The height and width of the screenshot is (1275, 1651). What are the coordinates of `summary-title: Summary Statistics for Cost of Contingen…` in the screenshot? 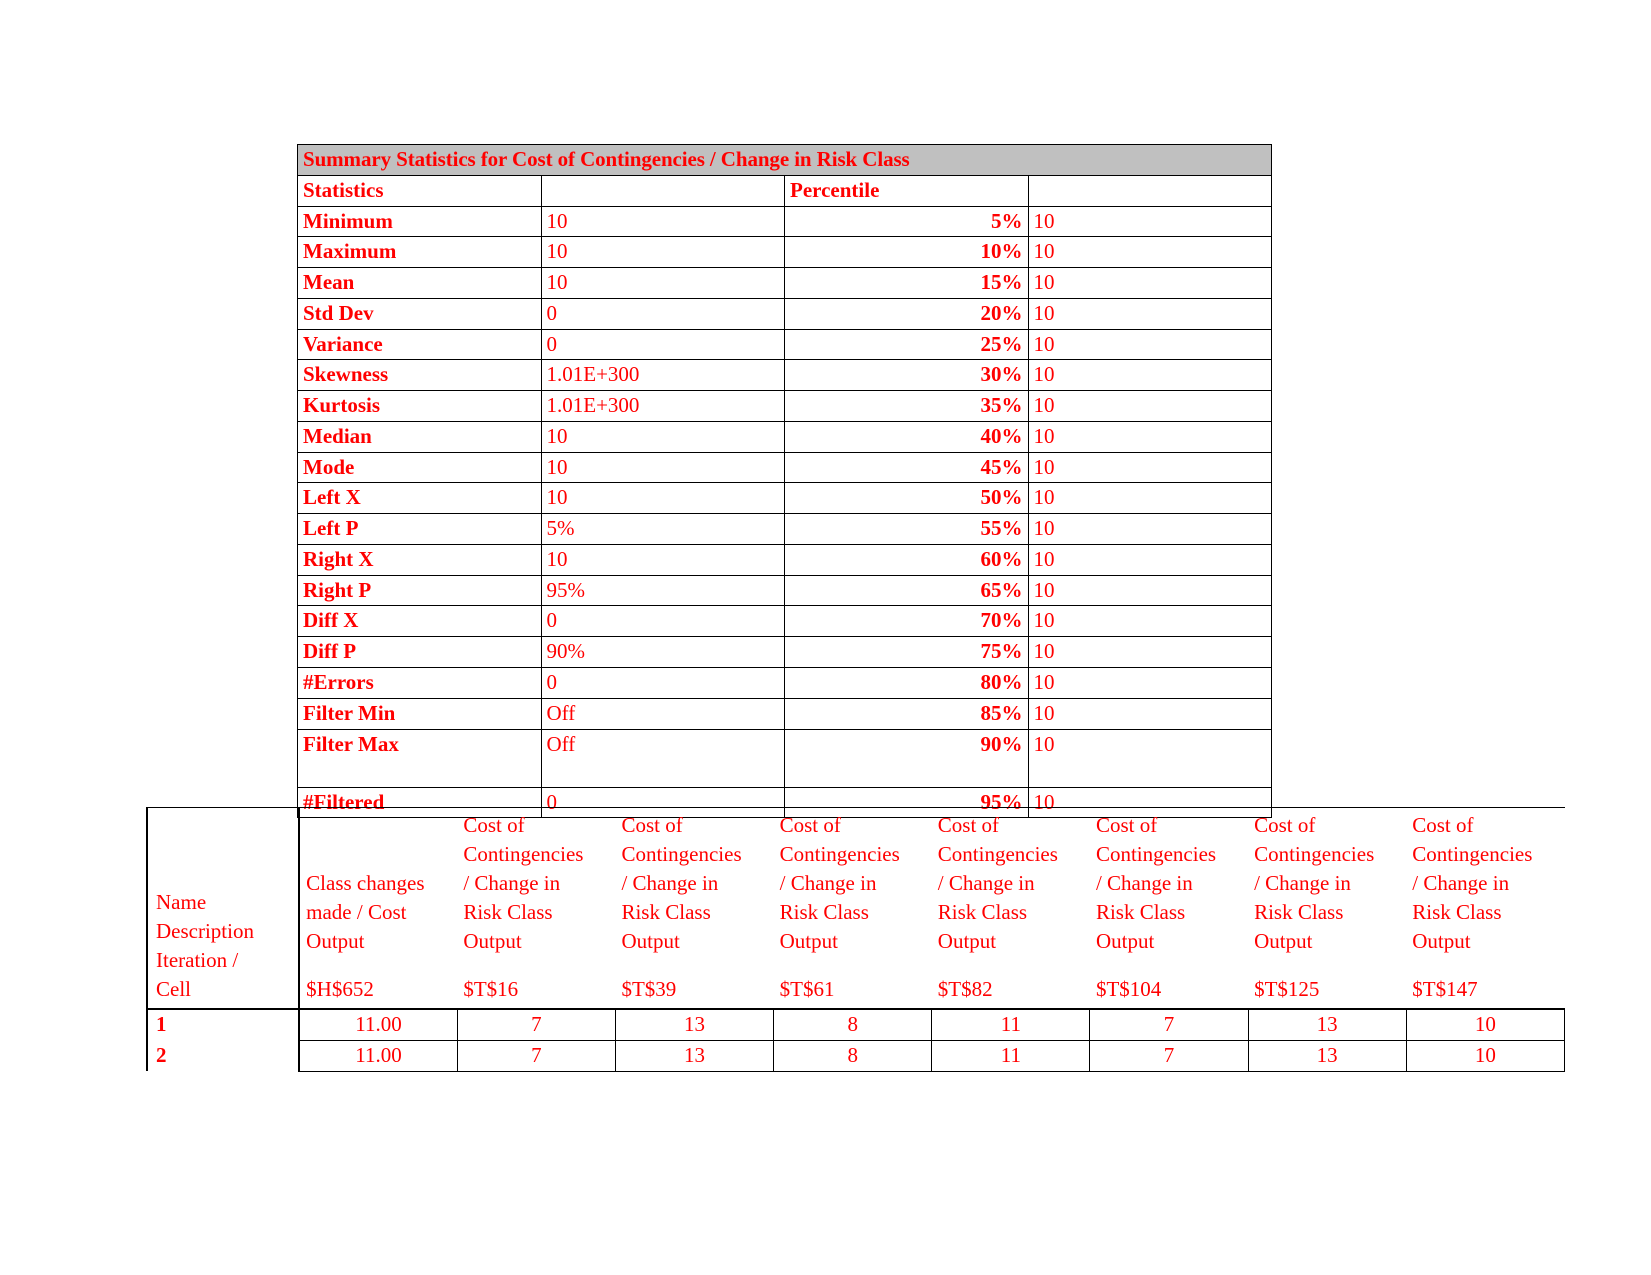 It's located at (784, 160).